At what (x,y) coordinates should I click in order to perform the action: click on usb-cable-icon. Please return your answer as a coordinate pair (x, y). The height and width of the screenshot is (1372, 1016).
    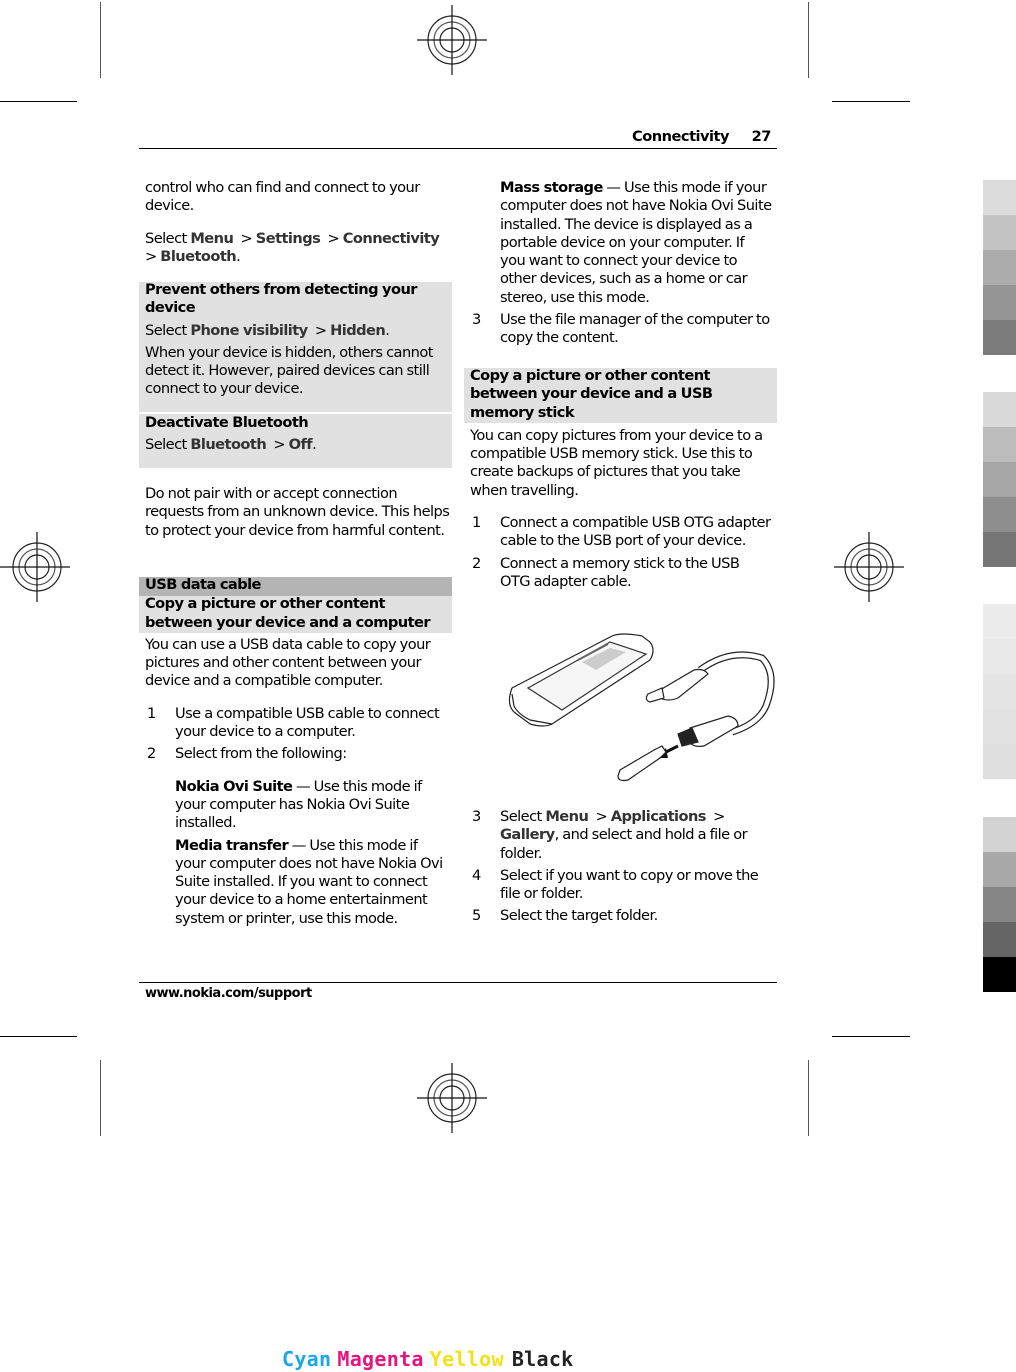
    Looking at the image, I should click on (710, 699).